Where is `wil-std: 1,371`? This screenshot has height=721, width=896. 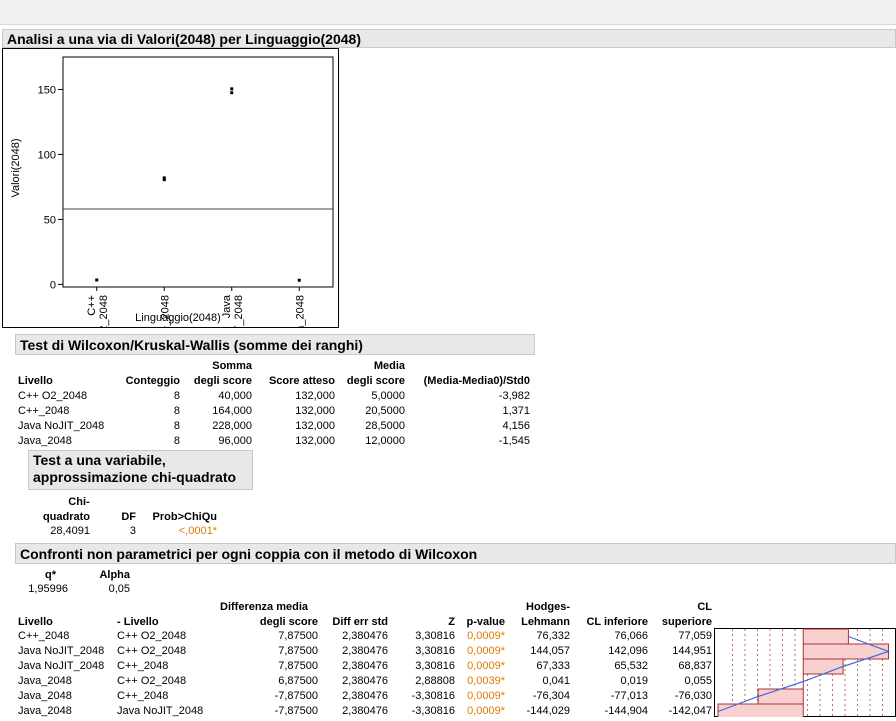
wil-std: 1,371 is located at coordinates (516, 411).